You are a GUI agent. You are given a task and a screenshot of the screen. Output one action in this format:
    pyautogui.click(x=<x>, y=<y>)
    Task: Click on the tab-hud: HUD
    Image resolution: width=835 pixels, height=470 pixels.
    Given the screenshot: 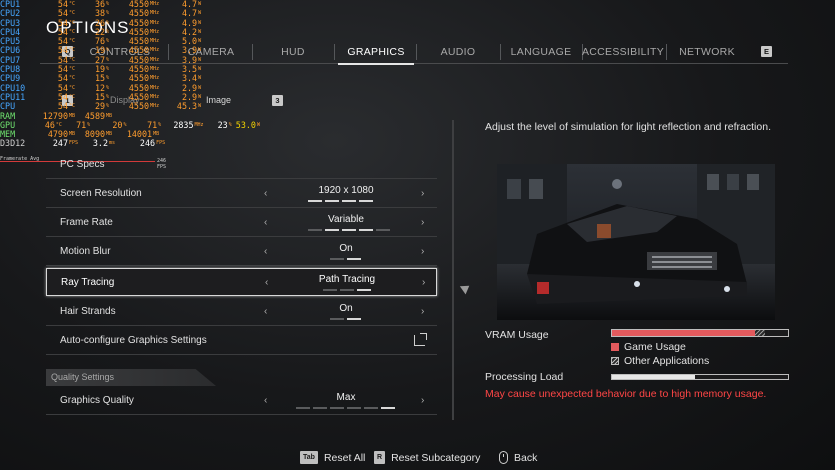 What is the action you would take?
    pyautogui.click(x=293, y=52)
    